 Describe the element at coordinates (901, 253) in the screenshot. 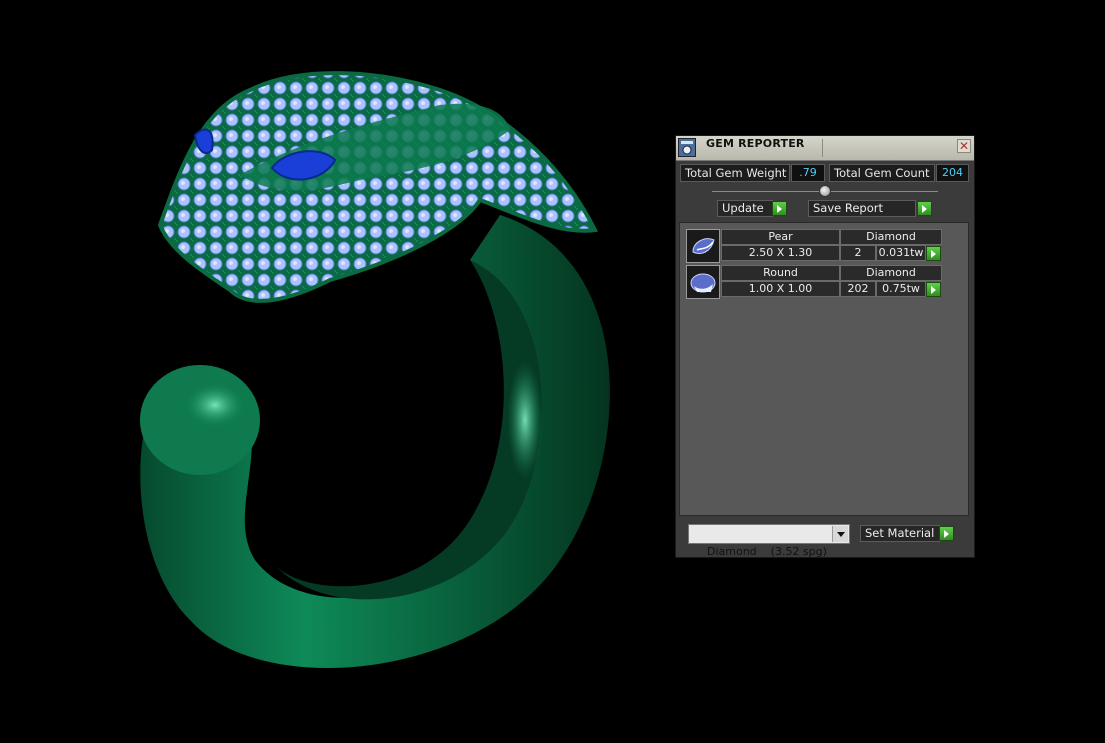

I see `gem-weight-cell: 0.031tw` at that location.